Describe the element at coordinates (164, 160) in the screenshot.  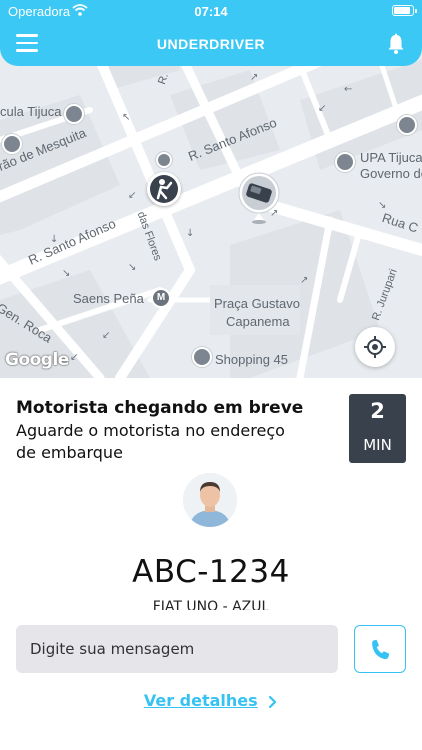
I see `bus-stop-poi-icon` at that location.